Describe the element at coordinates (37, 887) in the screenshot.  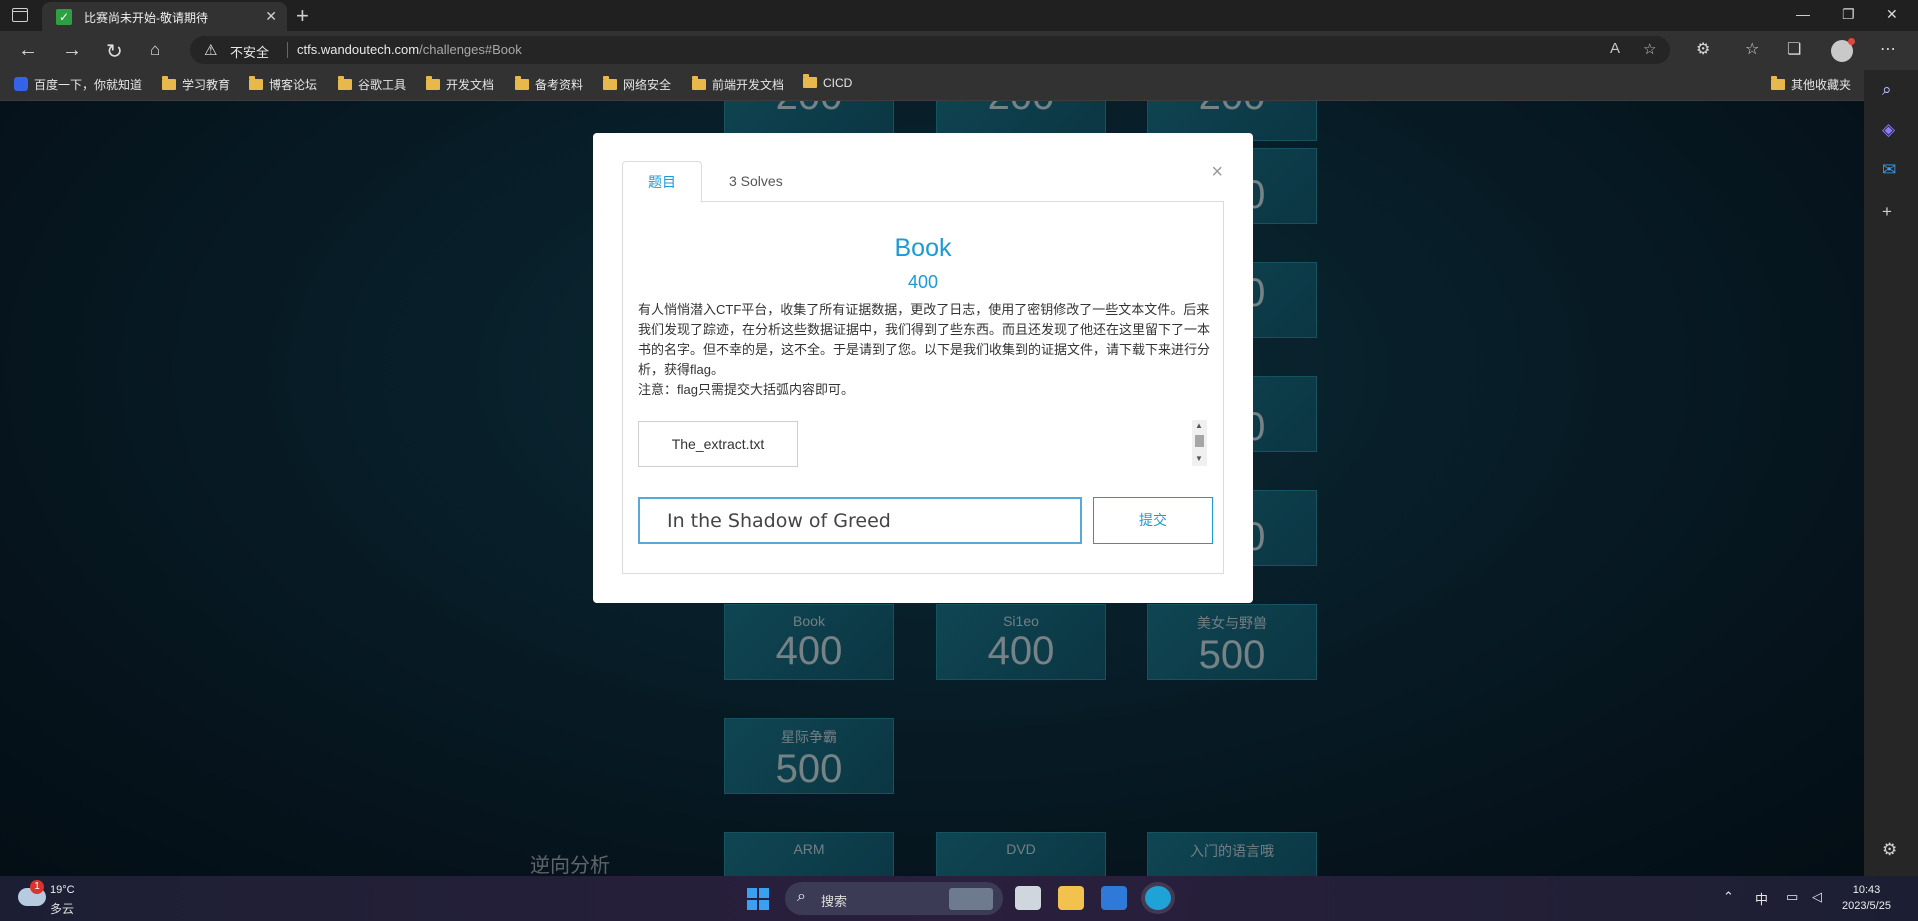
I see `notification-badge: 1` at that location.